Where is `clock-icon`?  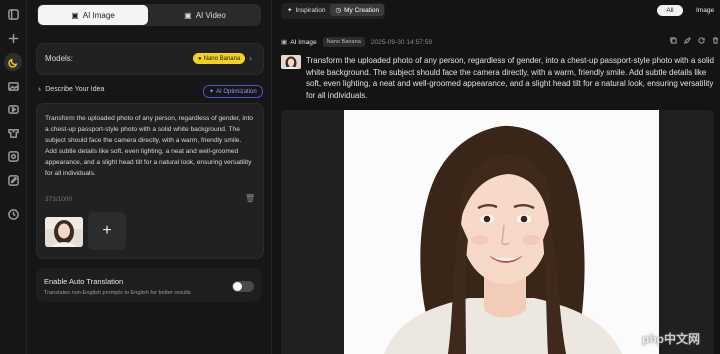 clock-icon is located at coordinates (13, 214).